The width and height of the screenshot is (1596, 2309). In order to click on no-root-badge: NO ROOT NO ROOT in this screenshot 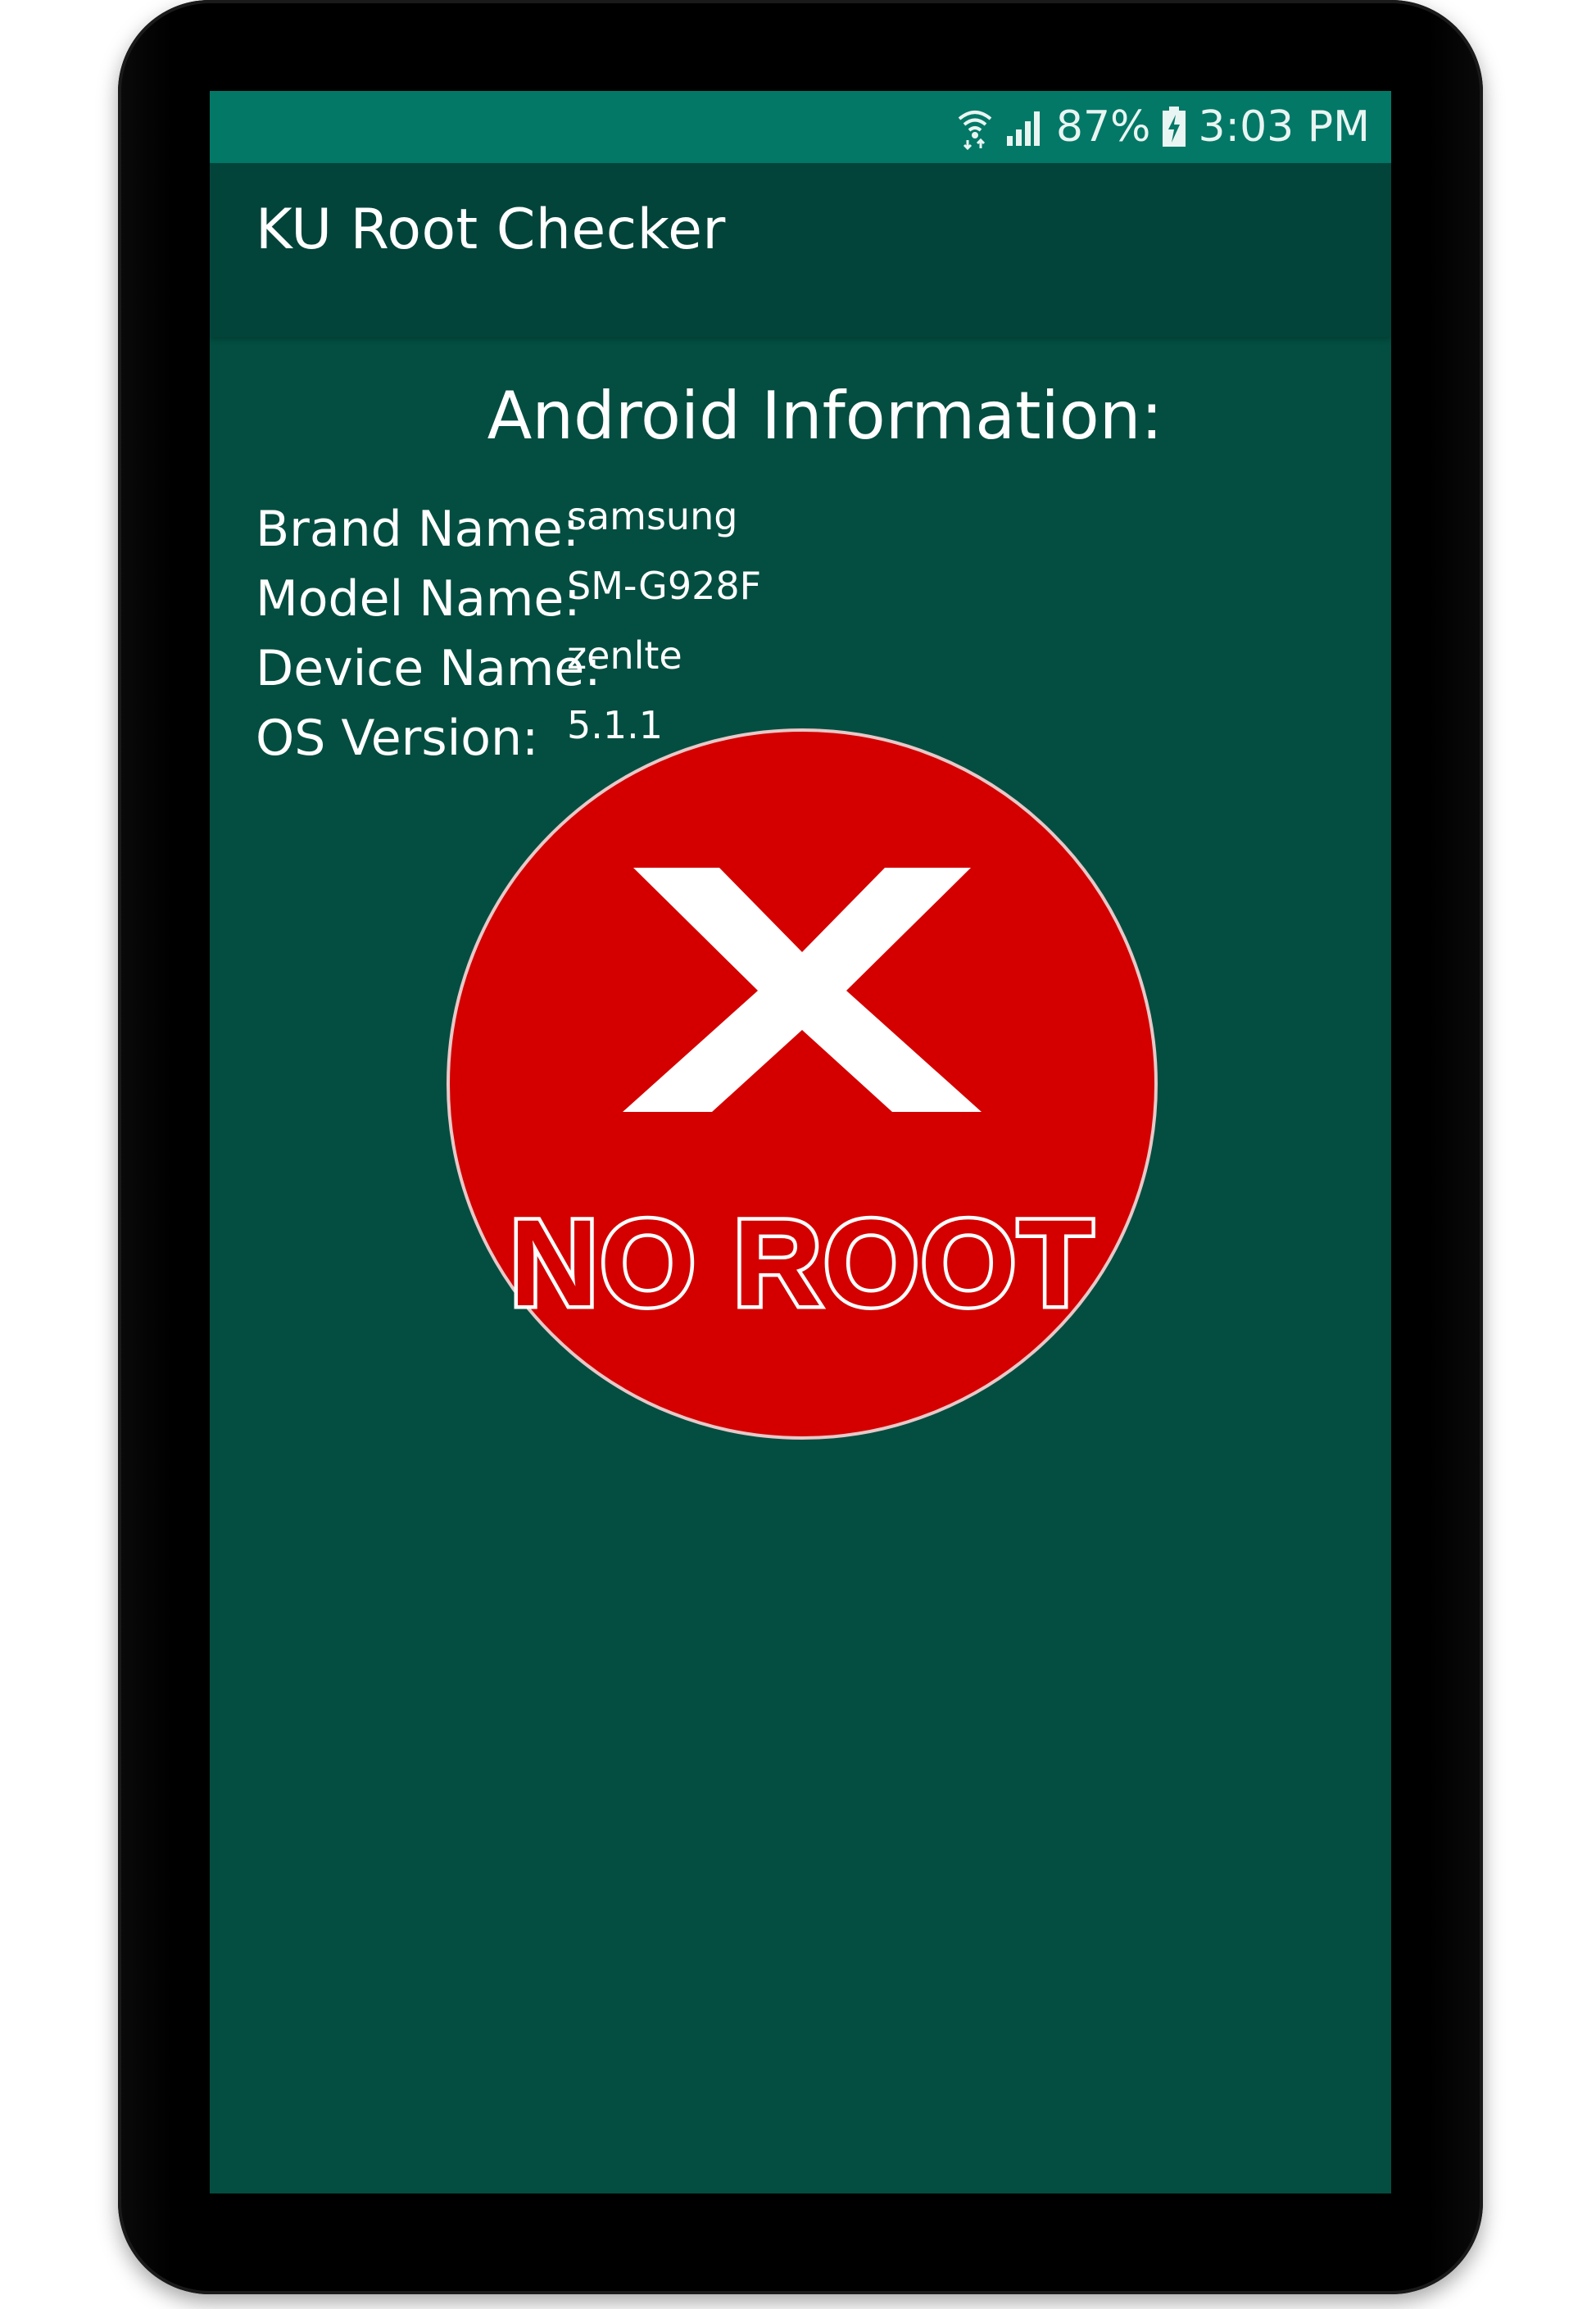, I will do `click(802, 1084)`.